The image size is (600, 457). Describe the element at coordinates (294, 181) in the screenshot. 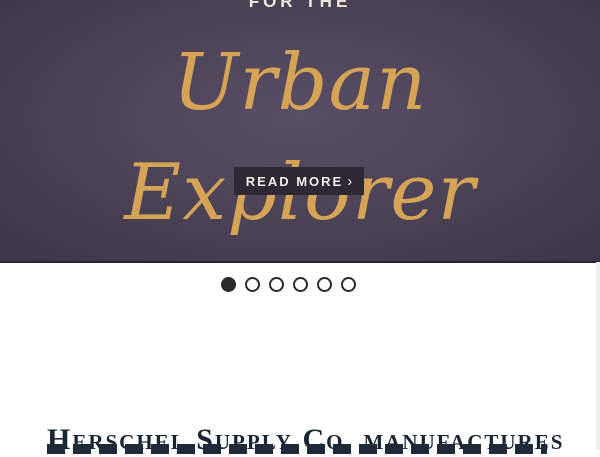

I see `read-more-label: READ MORE` at that location.